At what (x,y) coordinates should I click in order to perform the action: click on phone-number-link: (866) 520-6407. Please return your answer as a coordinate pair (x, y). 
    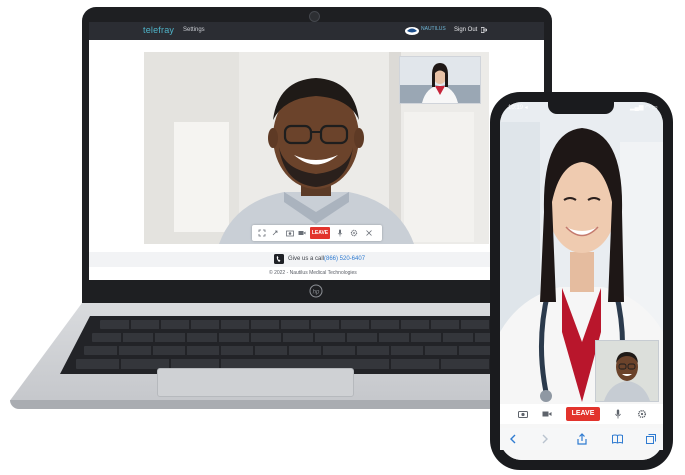
    Looking at the image, I should click on (344, 259).